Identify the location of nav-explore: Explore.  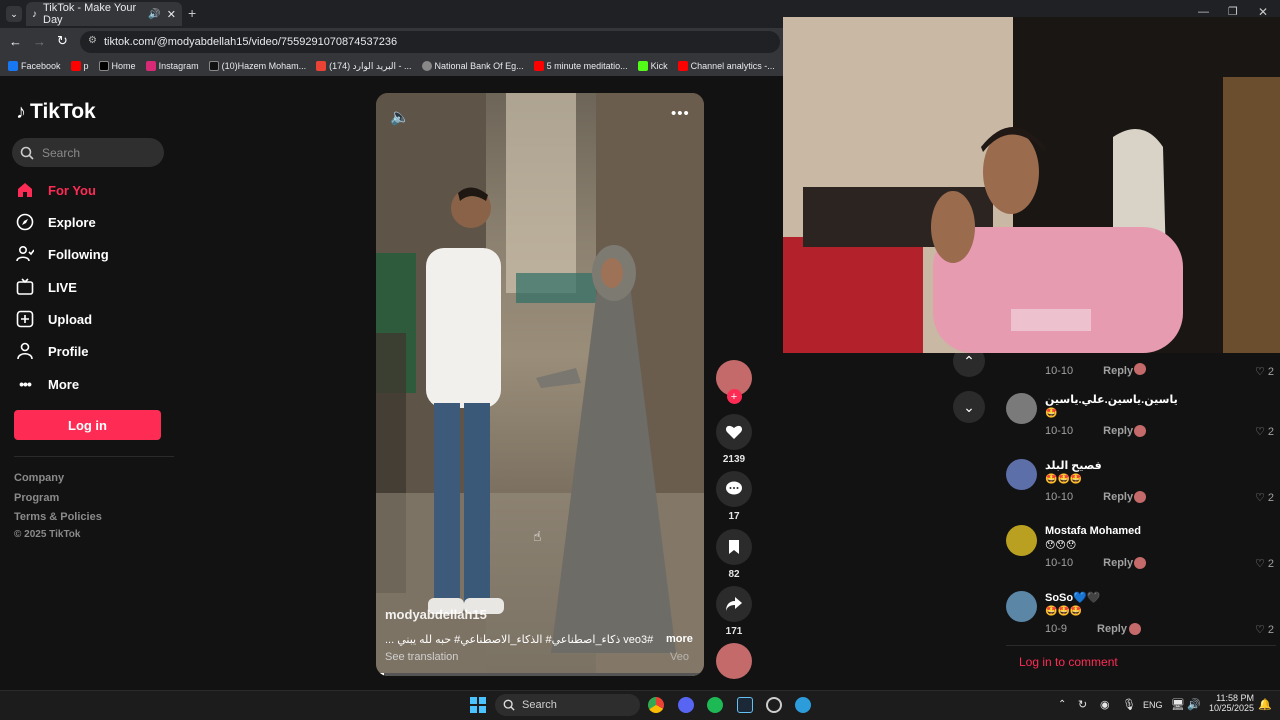
(91, 222).